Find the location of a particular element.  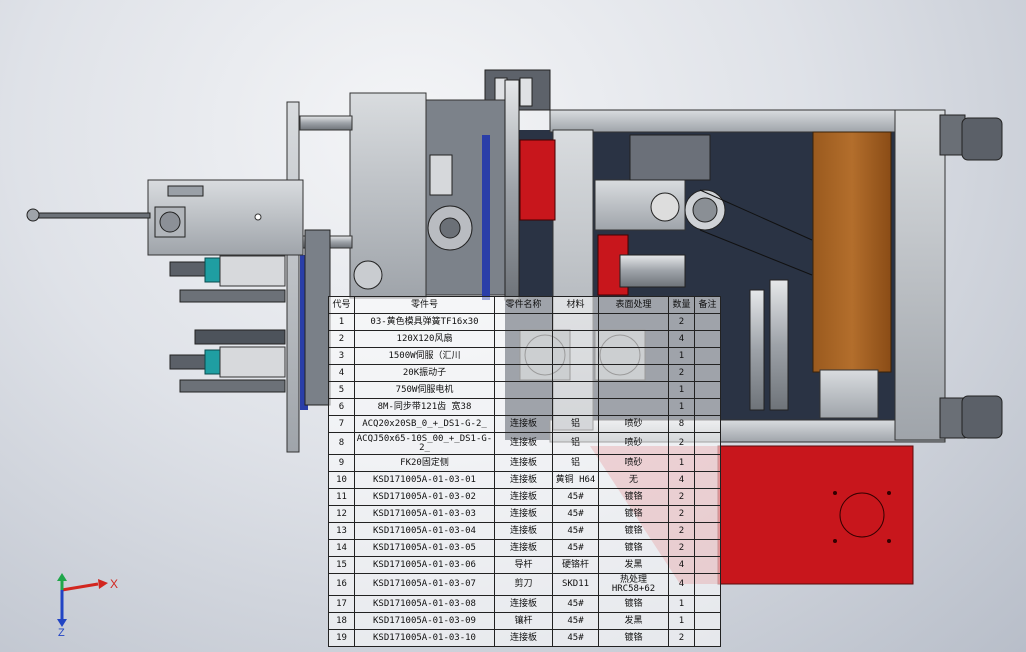

table-row: 10 KSD171005A-01-03-01 连接板 黄铜 H64 无 4 is located at coordinates (524, 480).